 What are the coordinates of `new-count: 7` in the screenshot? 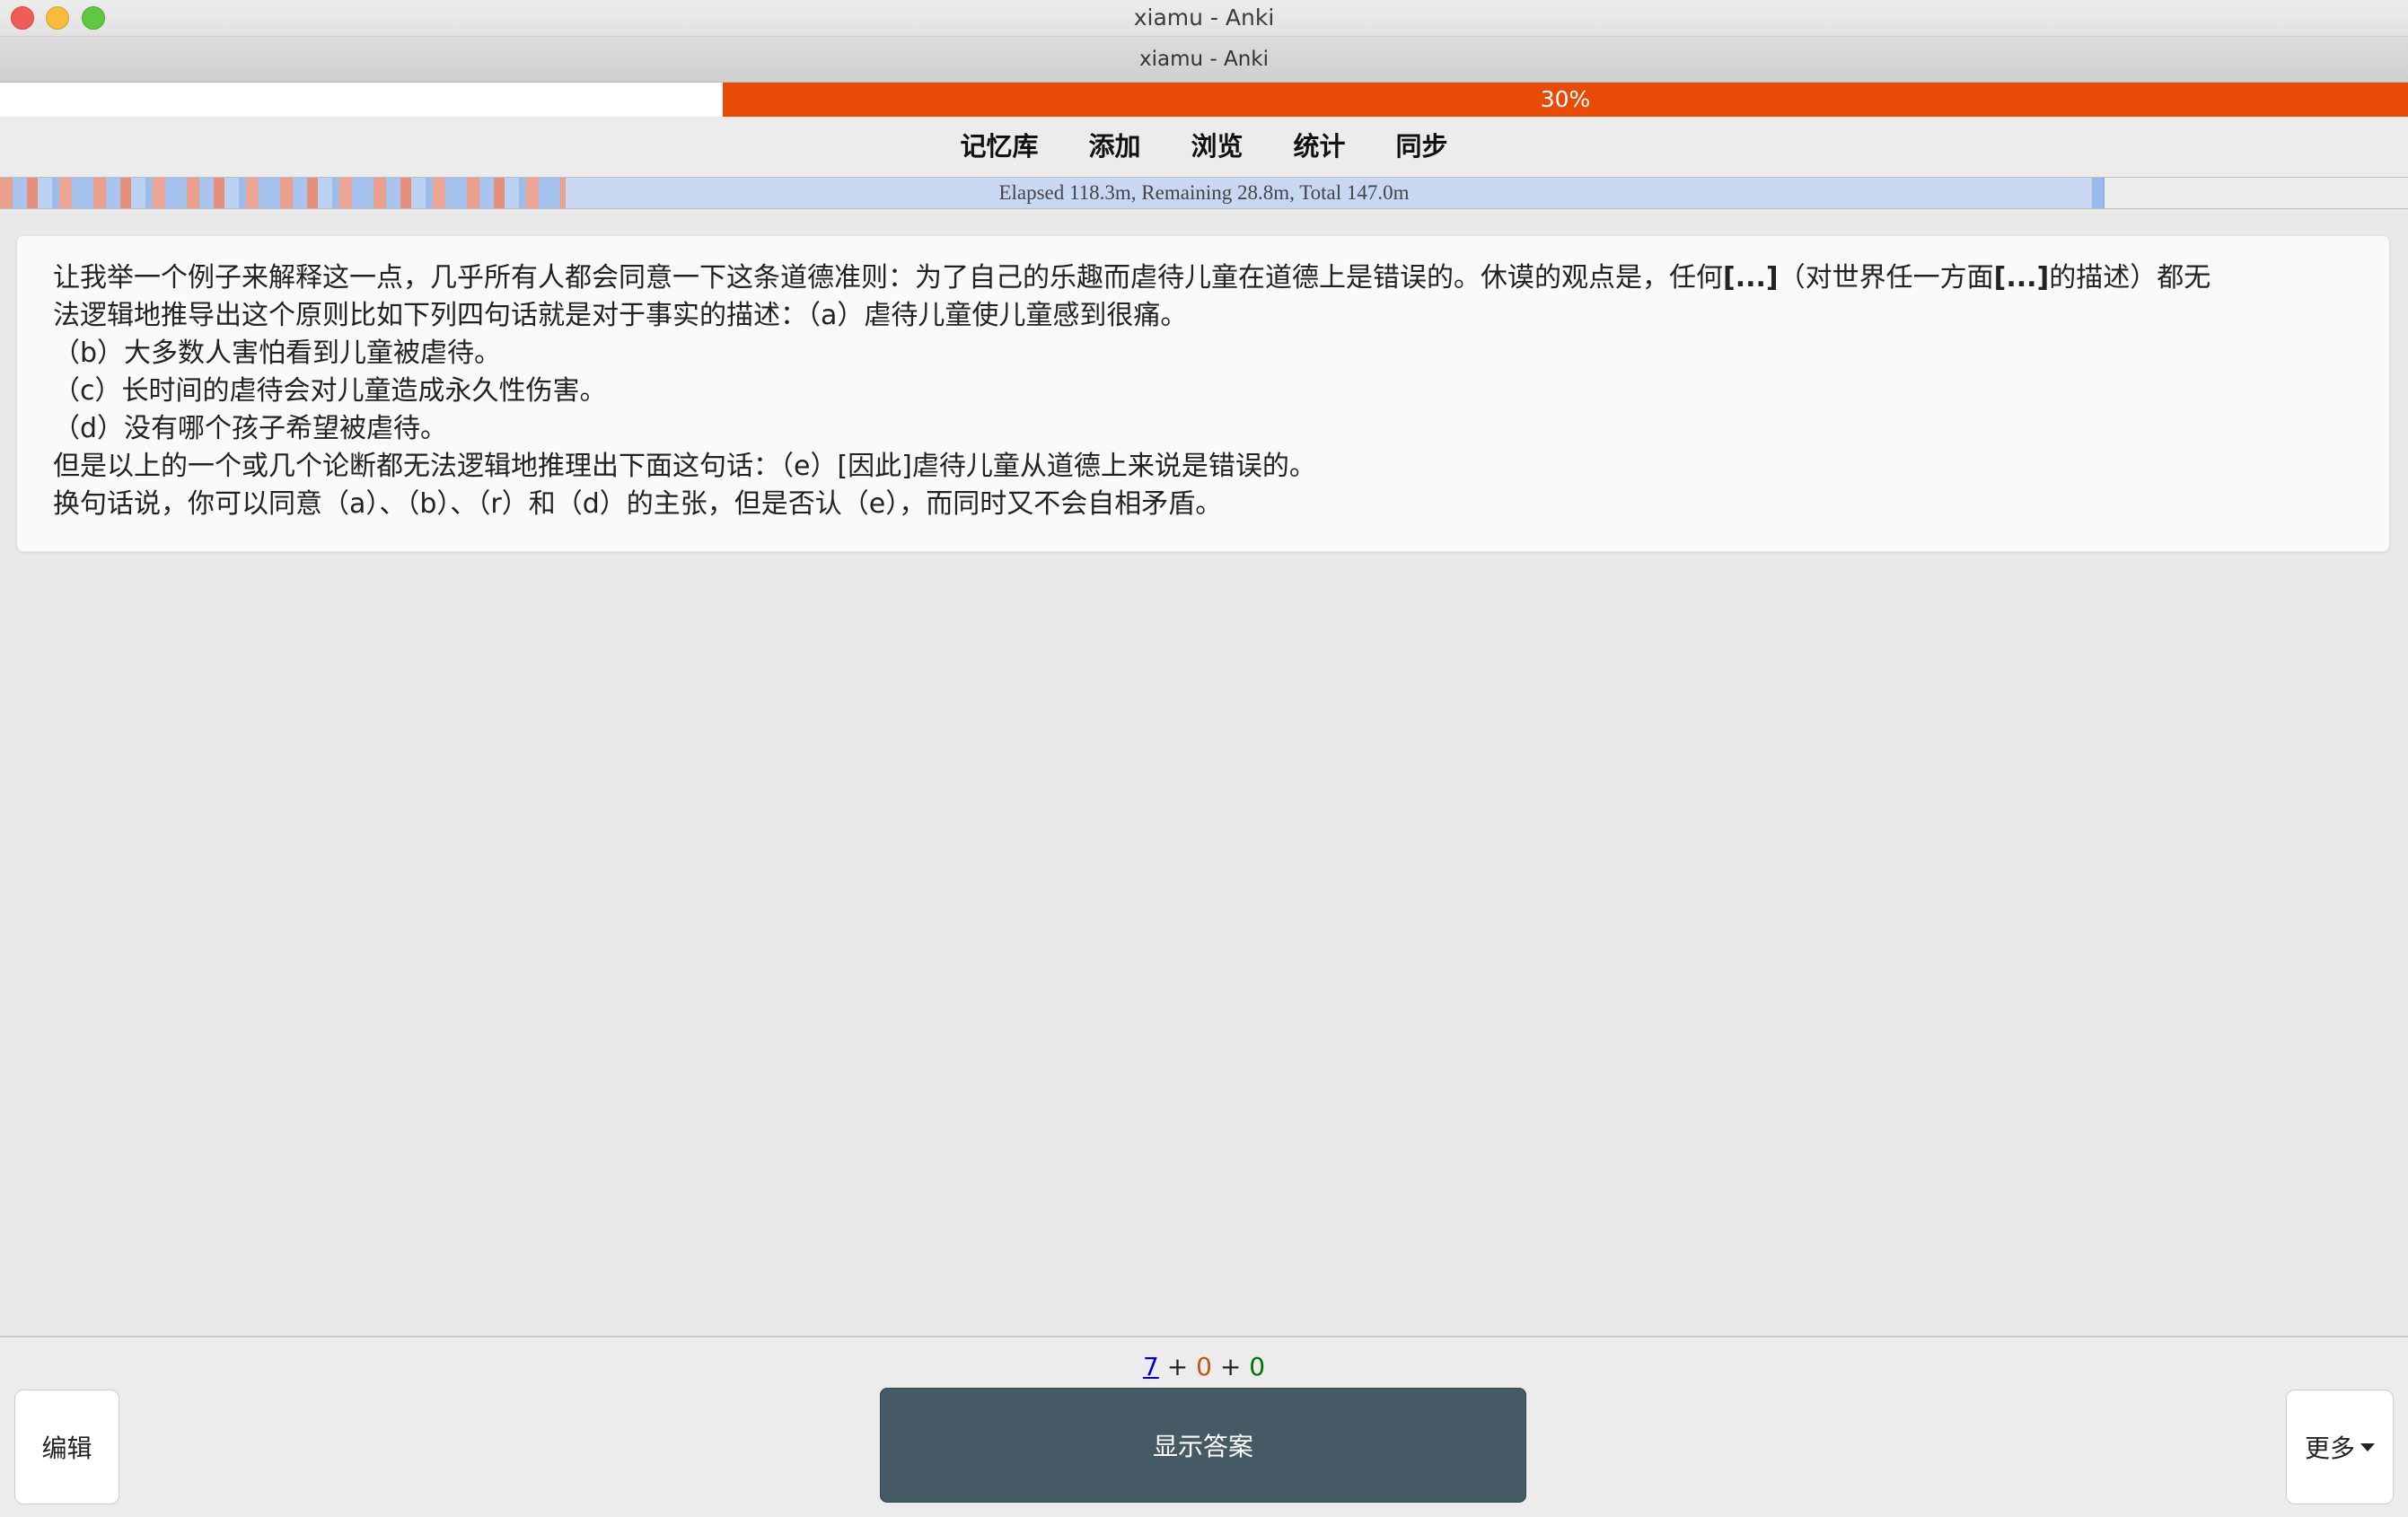 It's located at (1150, 1366).